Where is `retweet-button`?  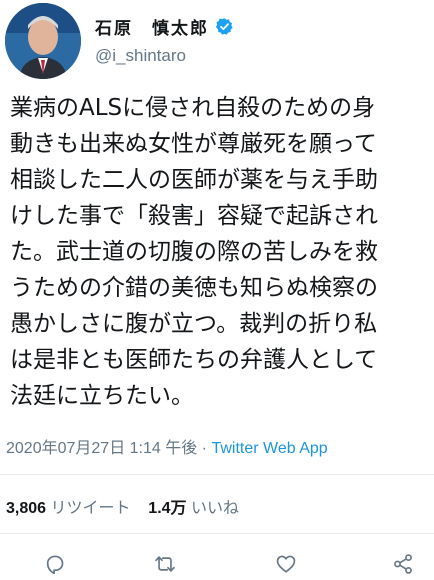 retweet-button is located at coordinates (165, 564).